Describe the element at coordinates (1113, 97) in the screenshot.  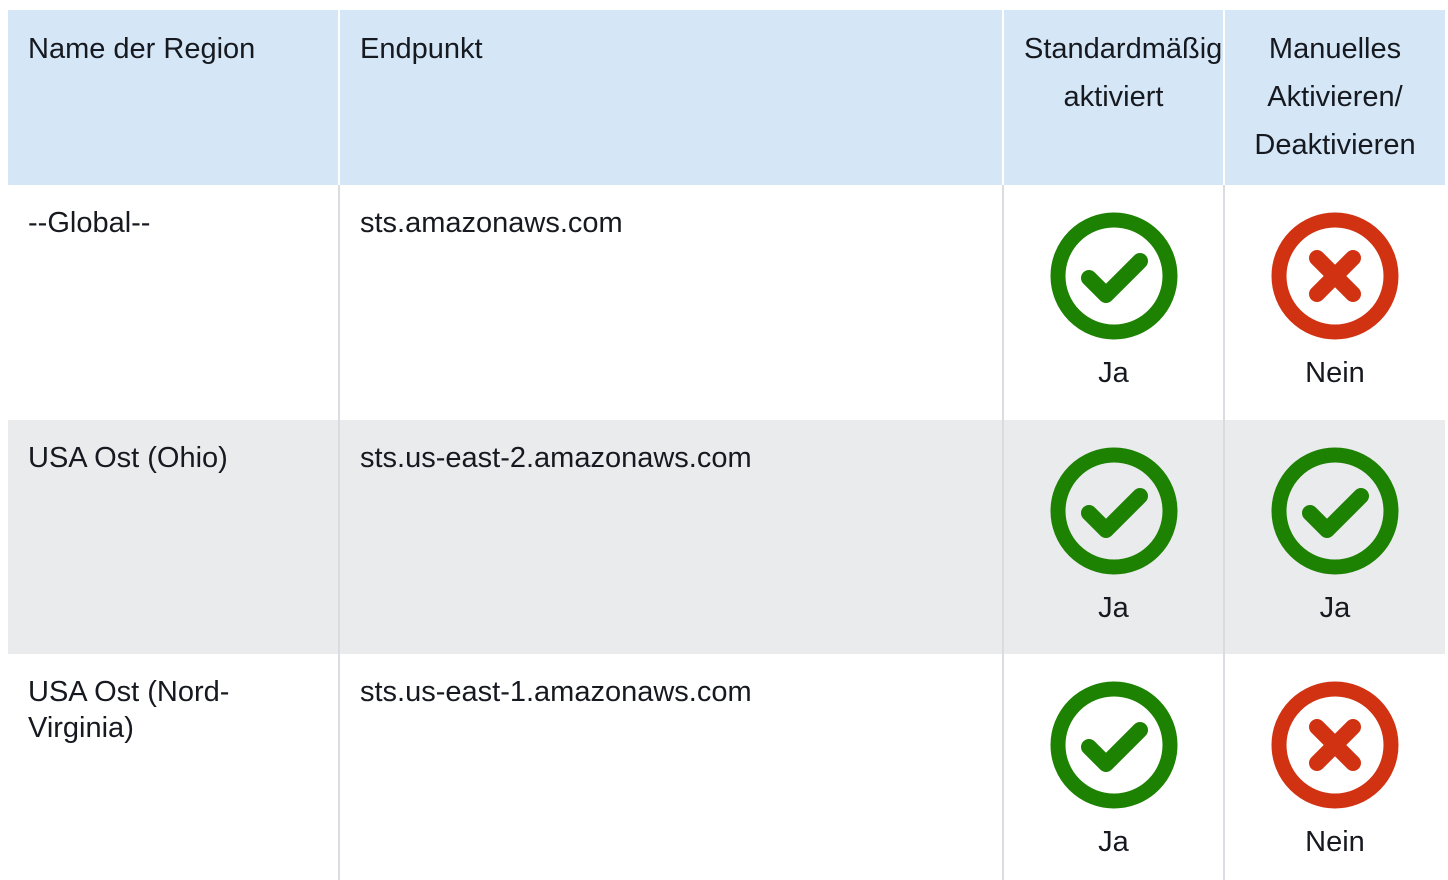
I see `header-default-enabled: Standardmäßig aktiviert` at that location.